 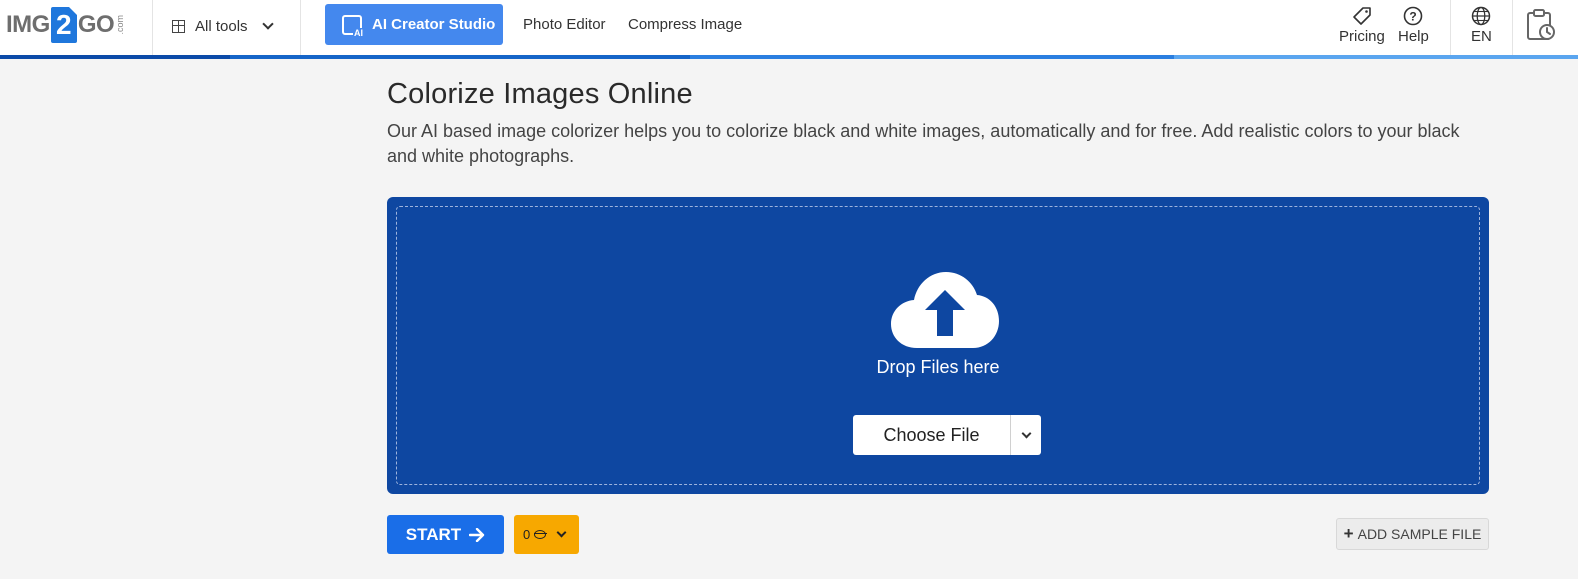 I want to click on credits-count: 0, so click(x=527, y=534).